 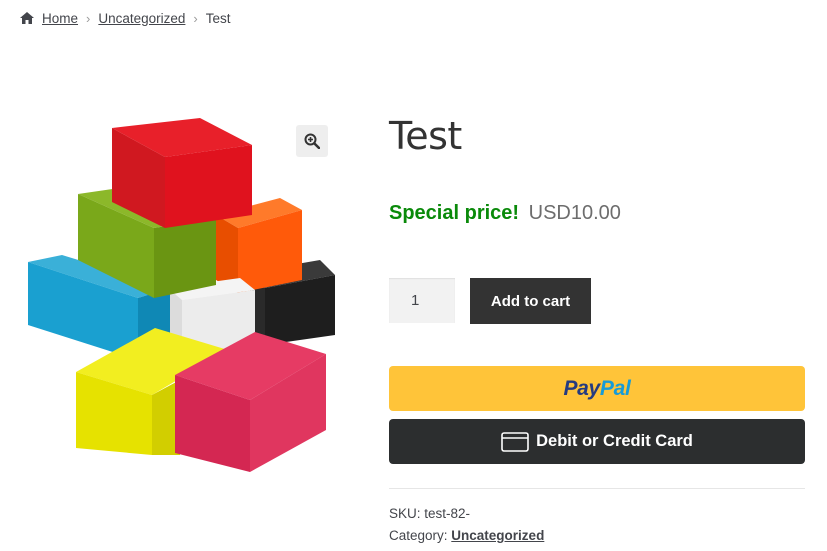 I want to click on card-button-label: Debit or Credit Card, so click(x=614, y=441).